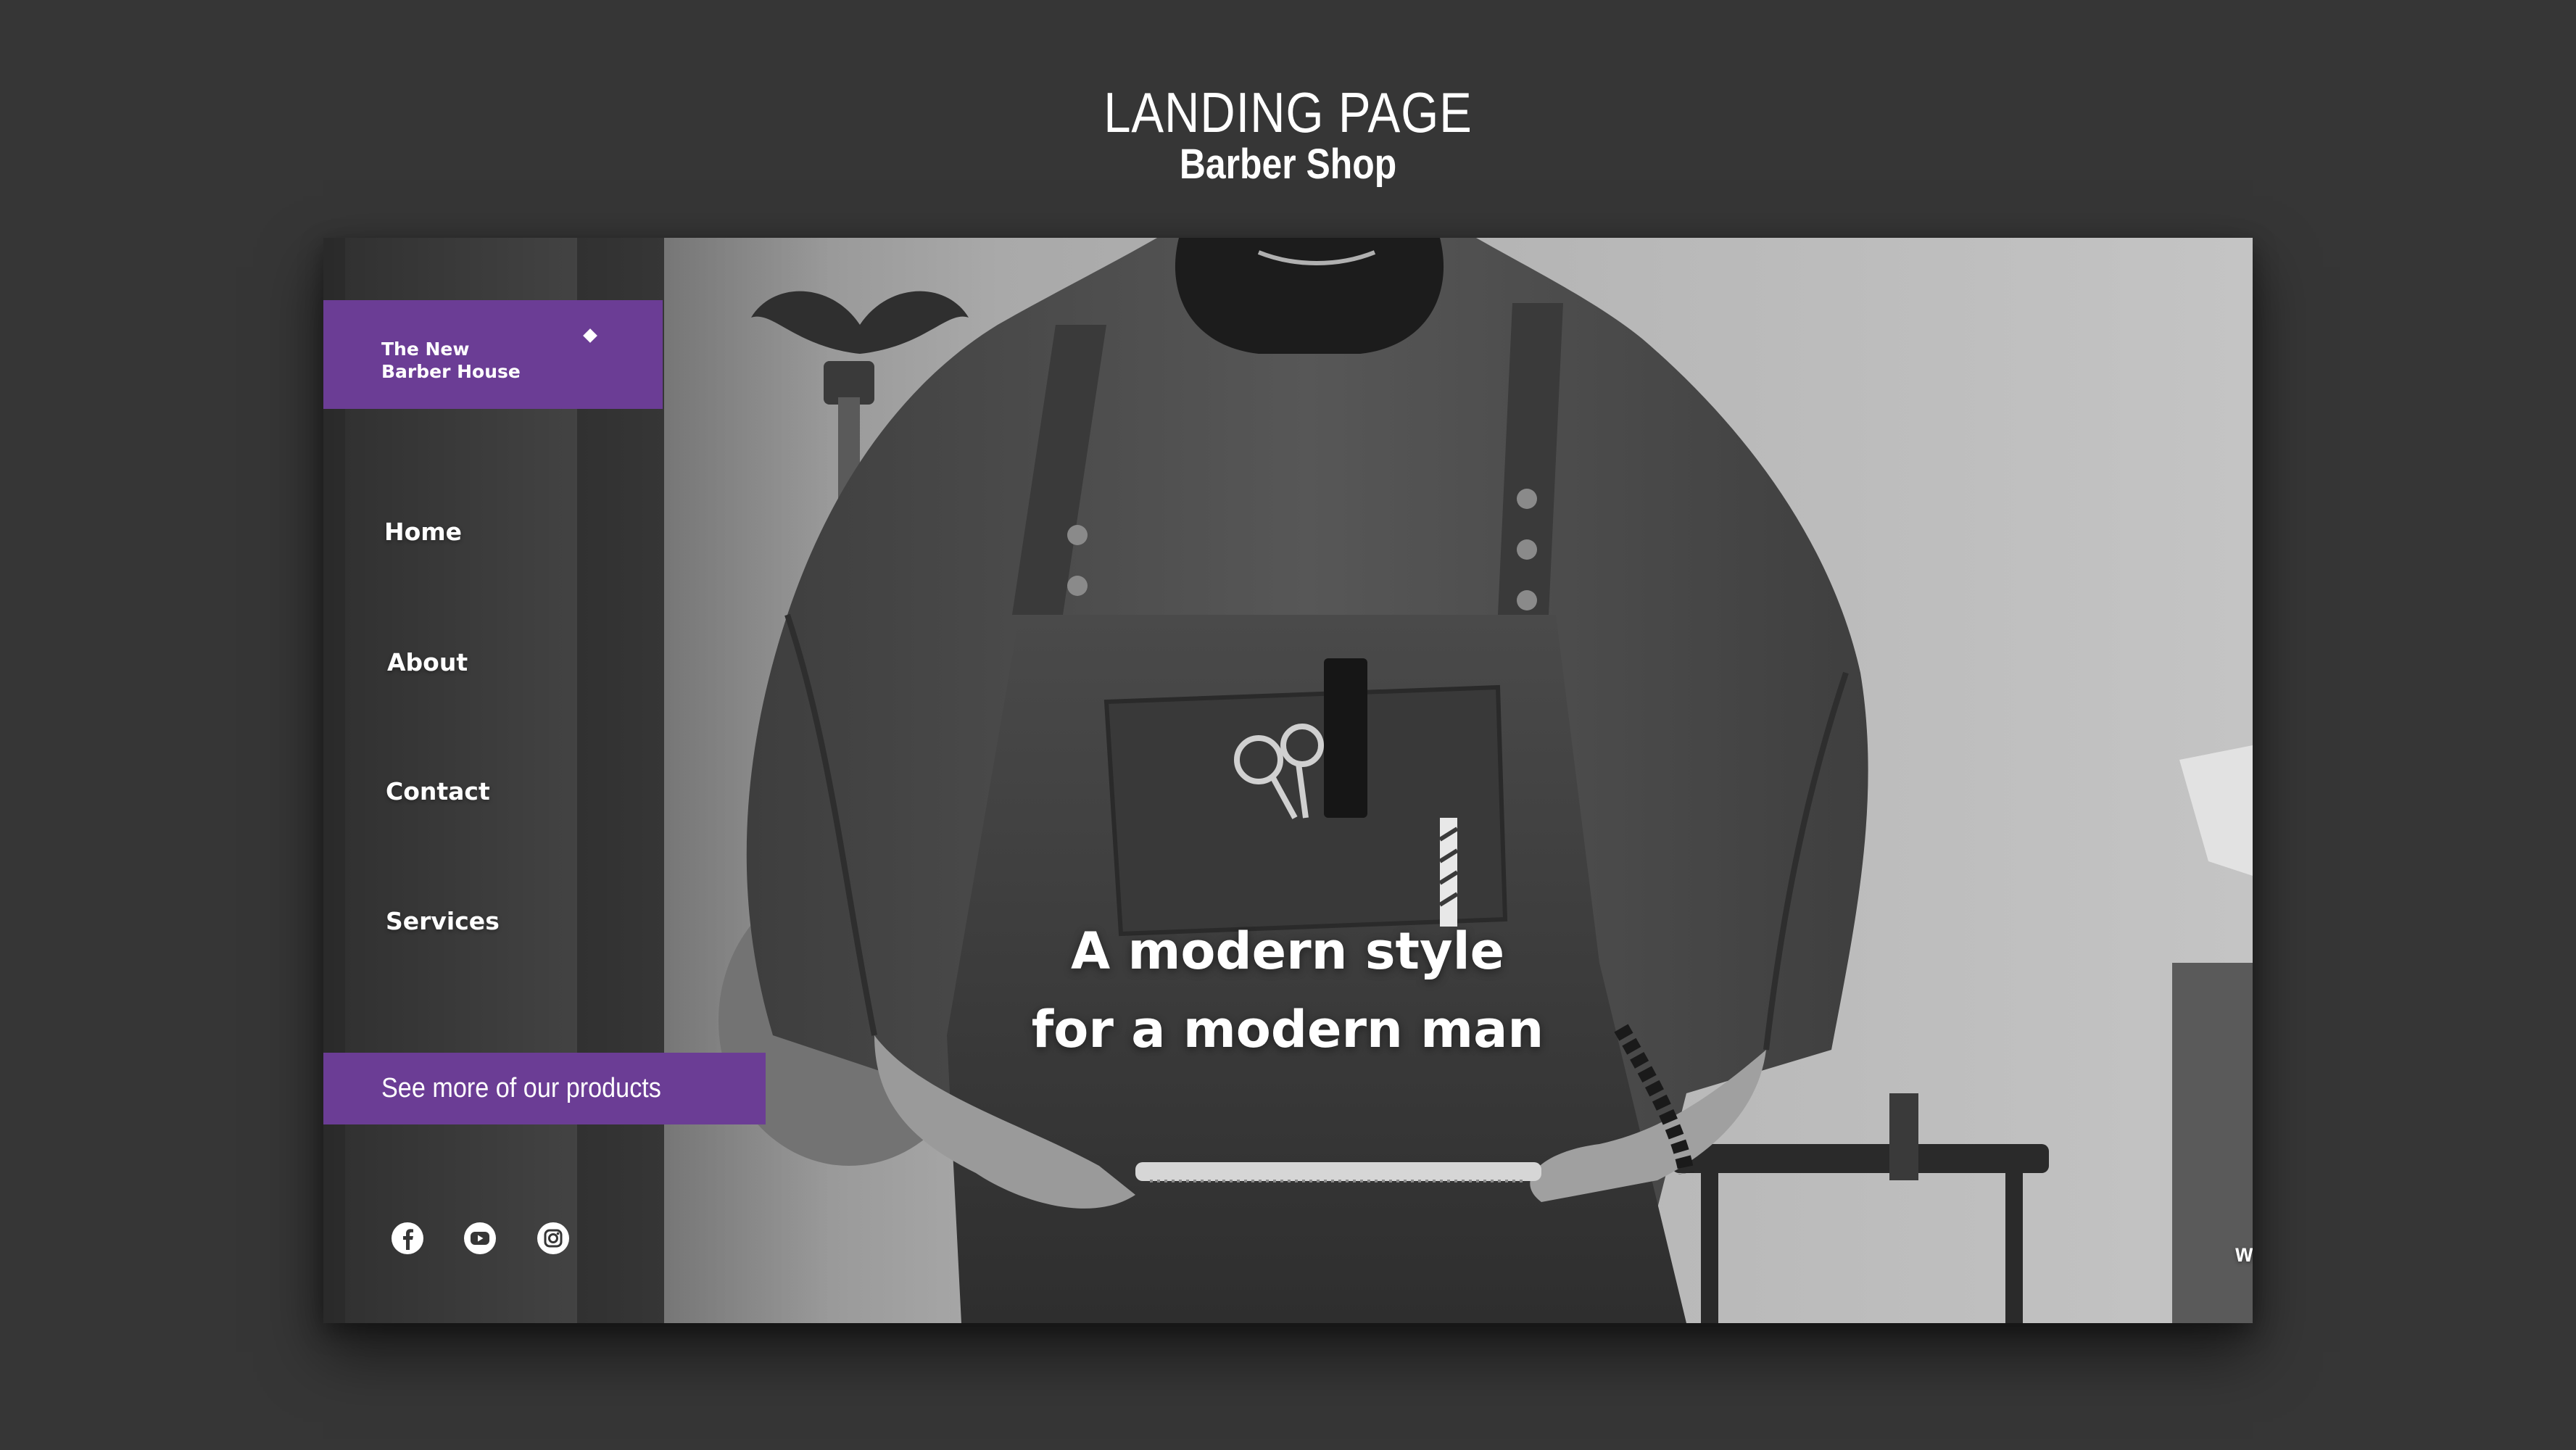 This screenshot has height=1450, width=2576. Describe the element at coordinates (1287, 1029) in the screenshot. I see `hero-headline-line-2: for a modern man` at that location.